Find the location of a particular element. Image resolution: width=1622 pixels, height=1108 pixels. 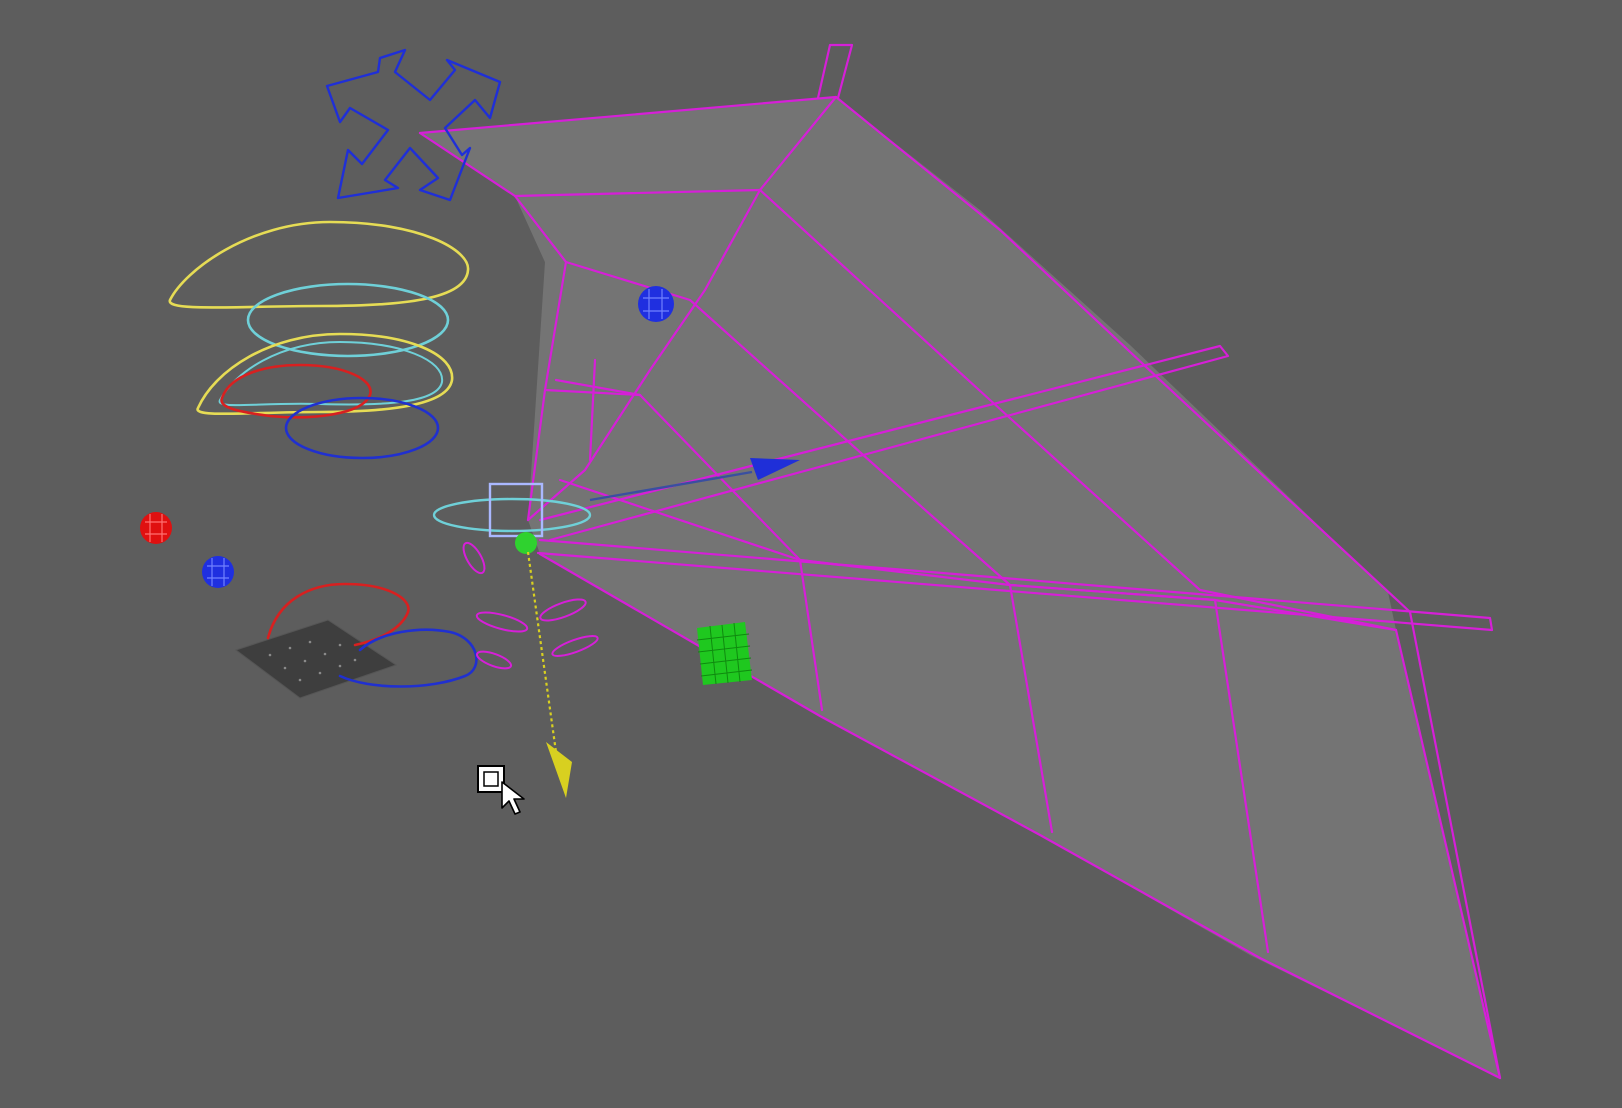

control-circle-blue is located at coordinates (362, 428).